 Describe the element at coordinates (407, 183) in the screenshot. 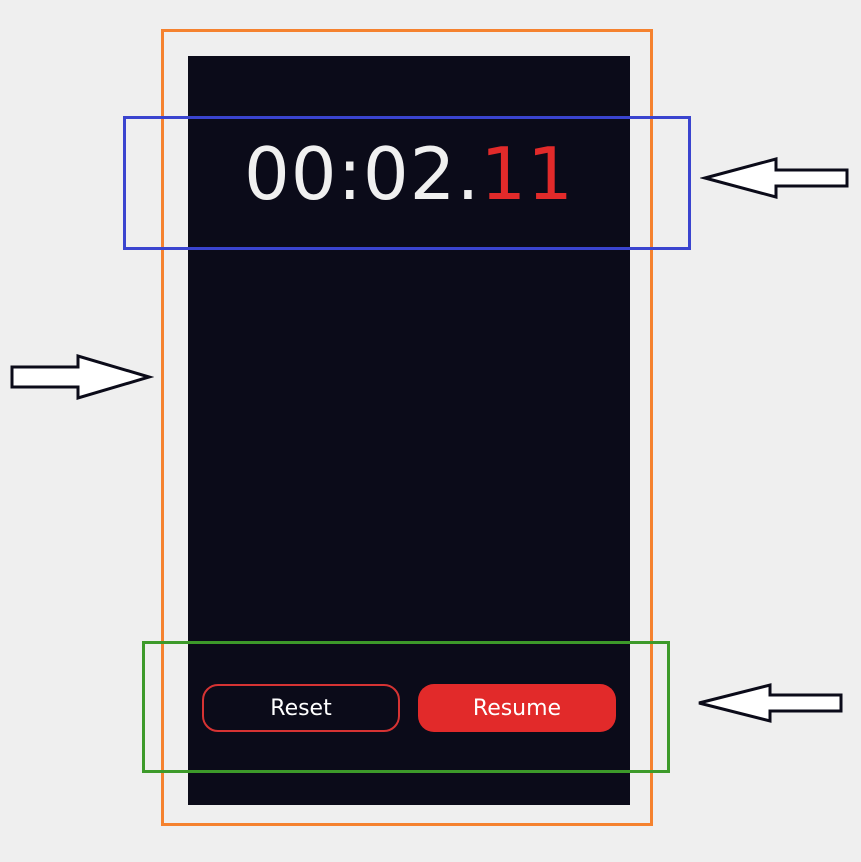

I see `annotation-box-time-display` at that location.